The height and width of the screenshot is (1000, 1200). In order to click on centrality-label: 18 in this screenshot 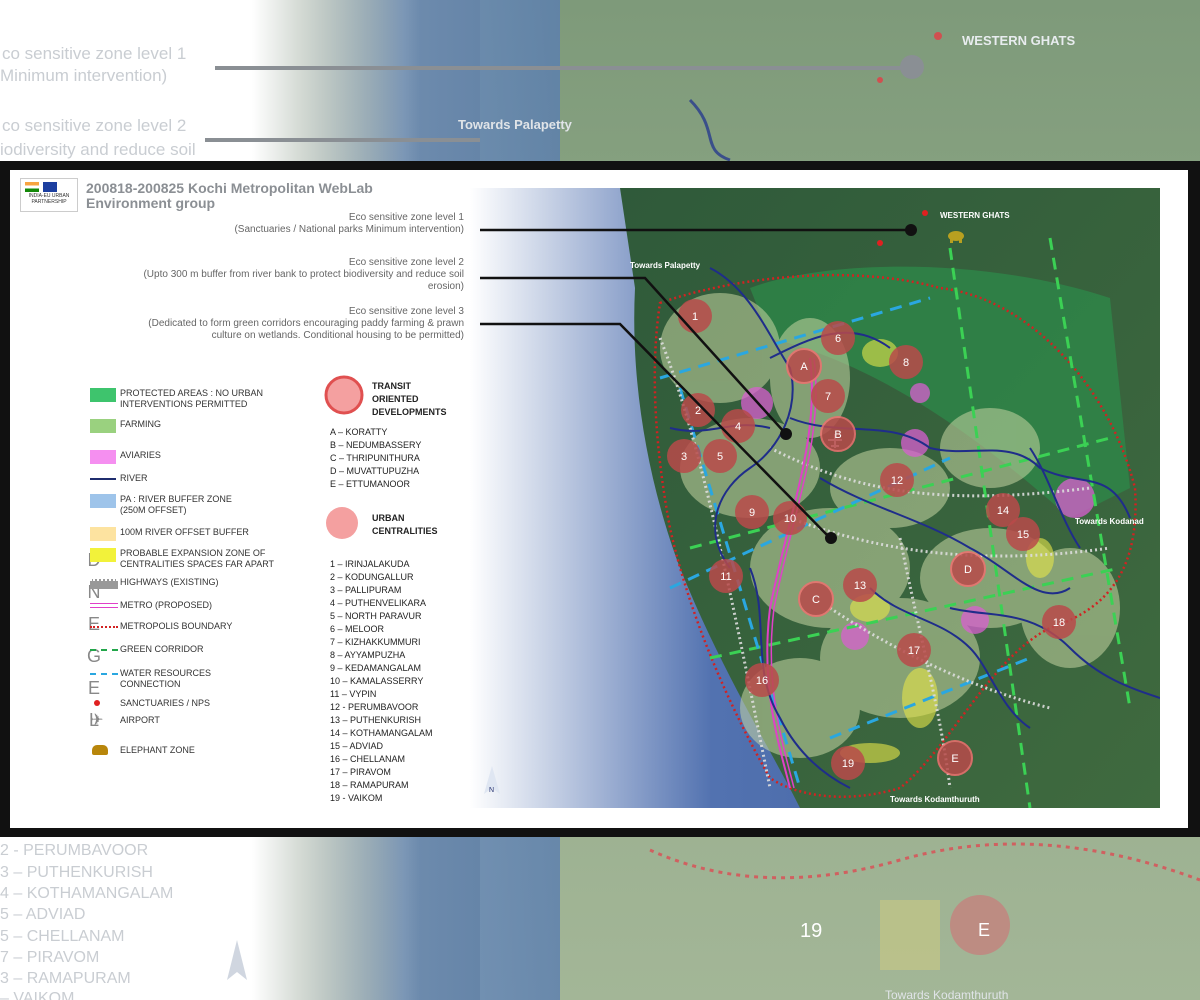, I will do `click(1059, 623)`.